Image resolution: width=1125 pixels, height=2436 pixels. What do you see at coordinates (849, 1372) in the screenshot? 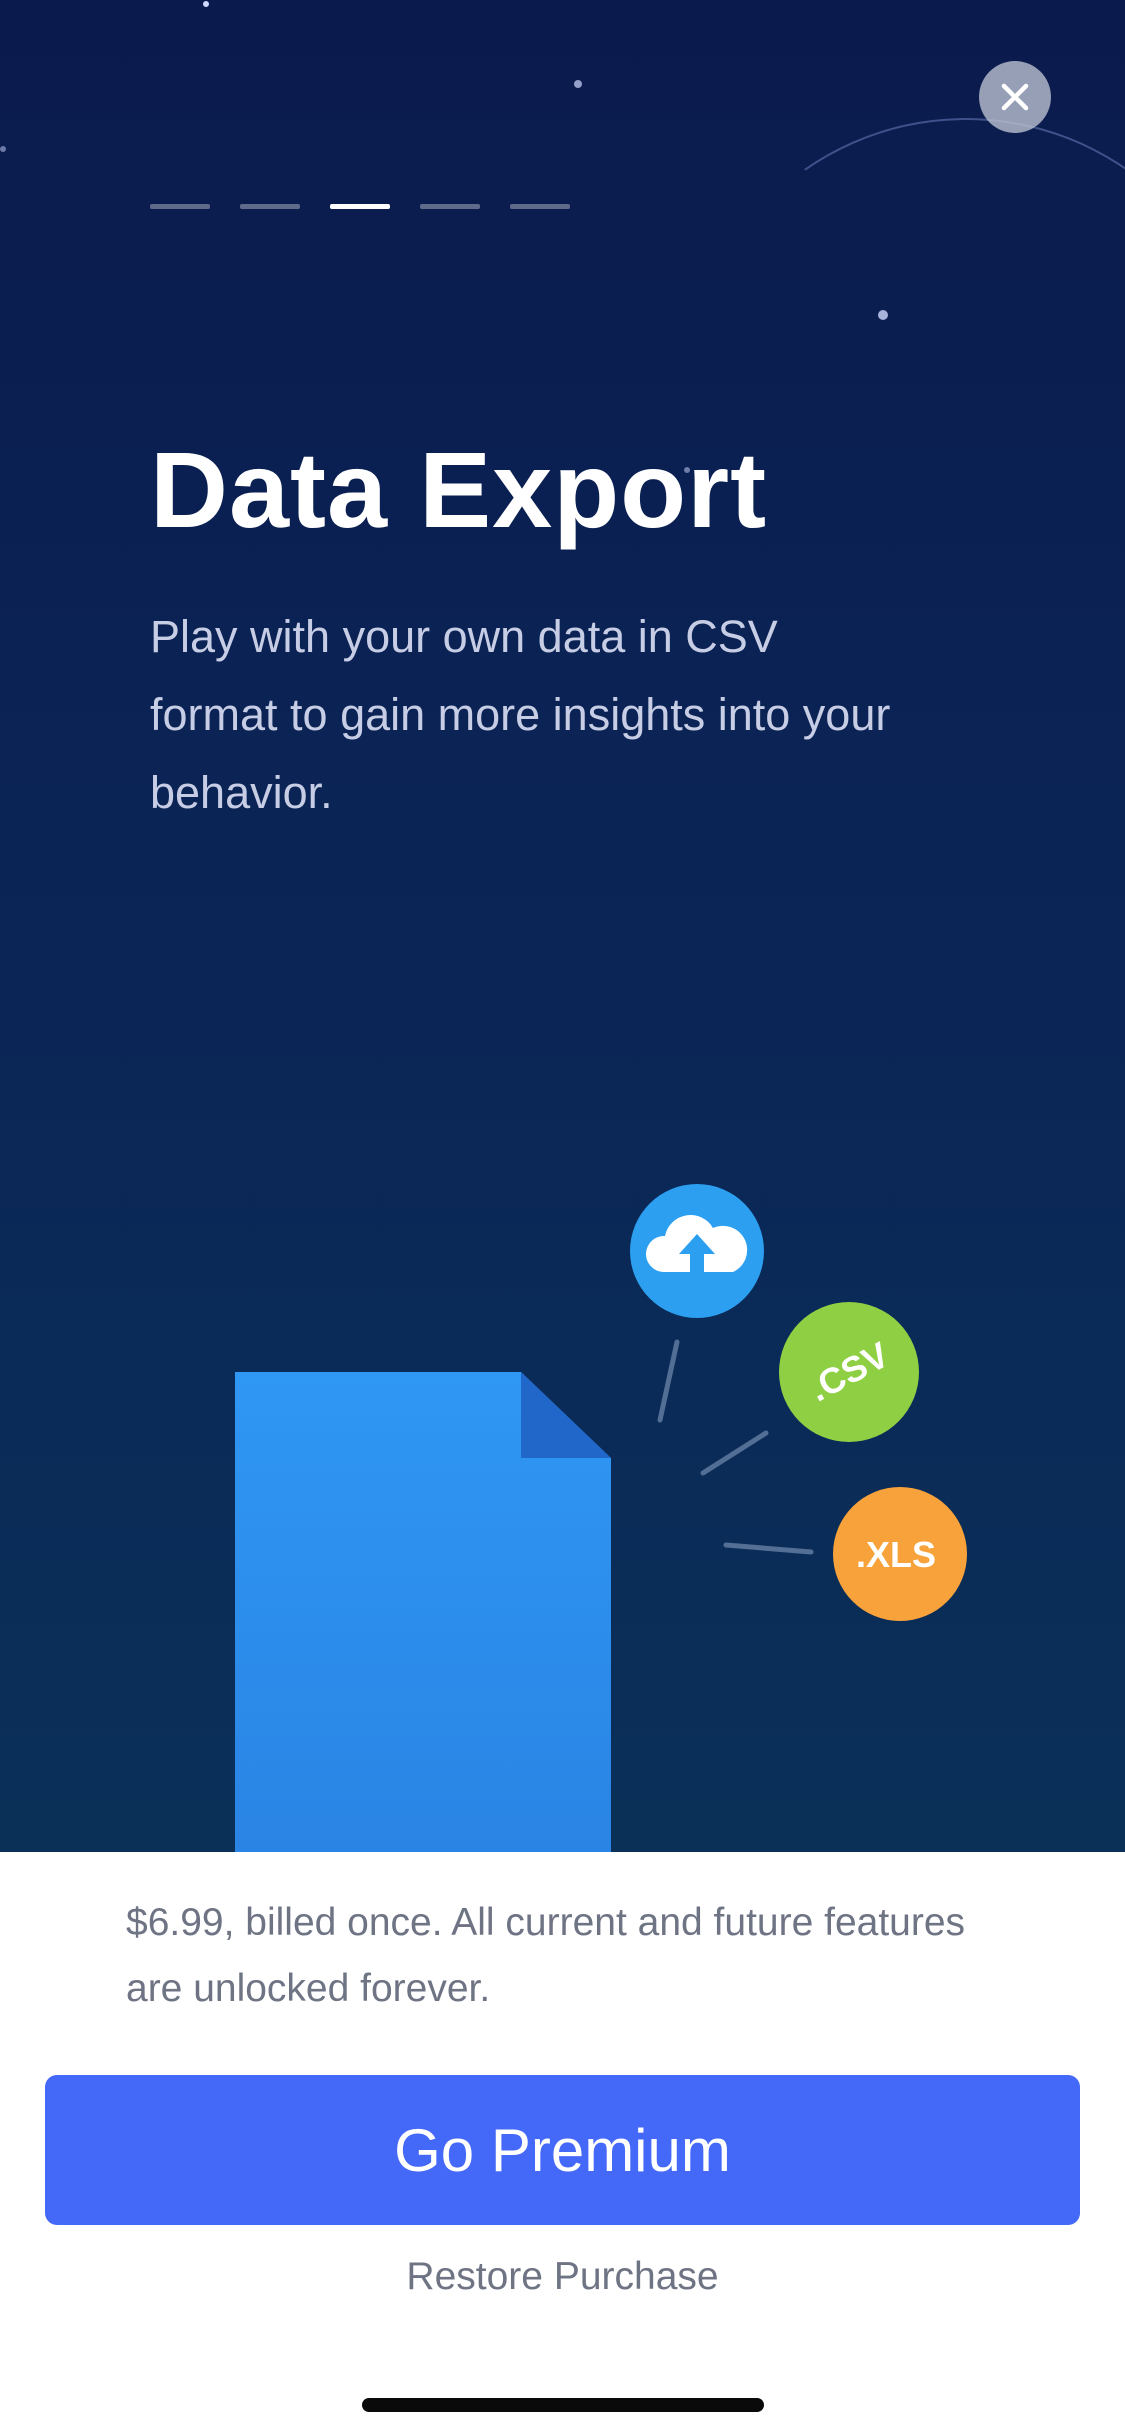
I see `csv-badge: .CSV` at bounding box center [849, 1372].